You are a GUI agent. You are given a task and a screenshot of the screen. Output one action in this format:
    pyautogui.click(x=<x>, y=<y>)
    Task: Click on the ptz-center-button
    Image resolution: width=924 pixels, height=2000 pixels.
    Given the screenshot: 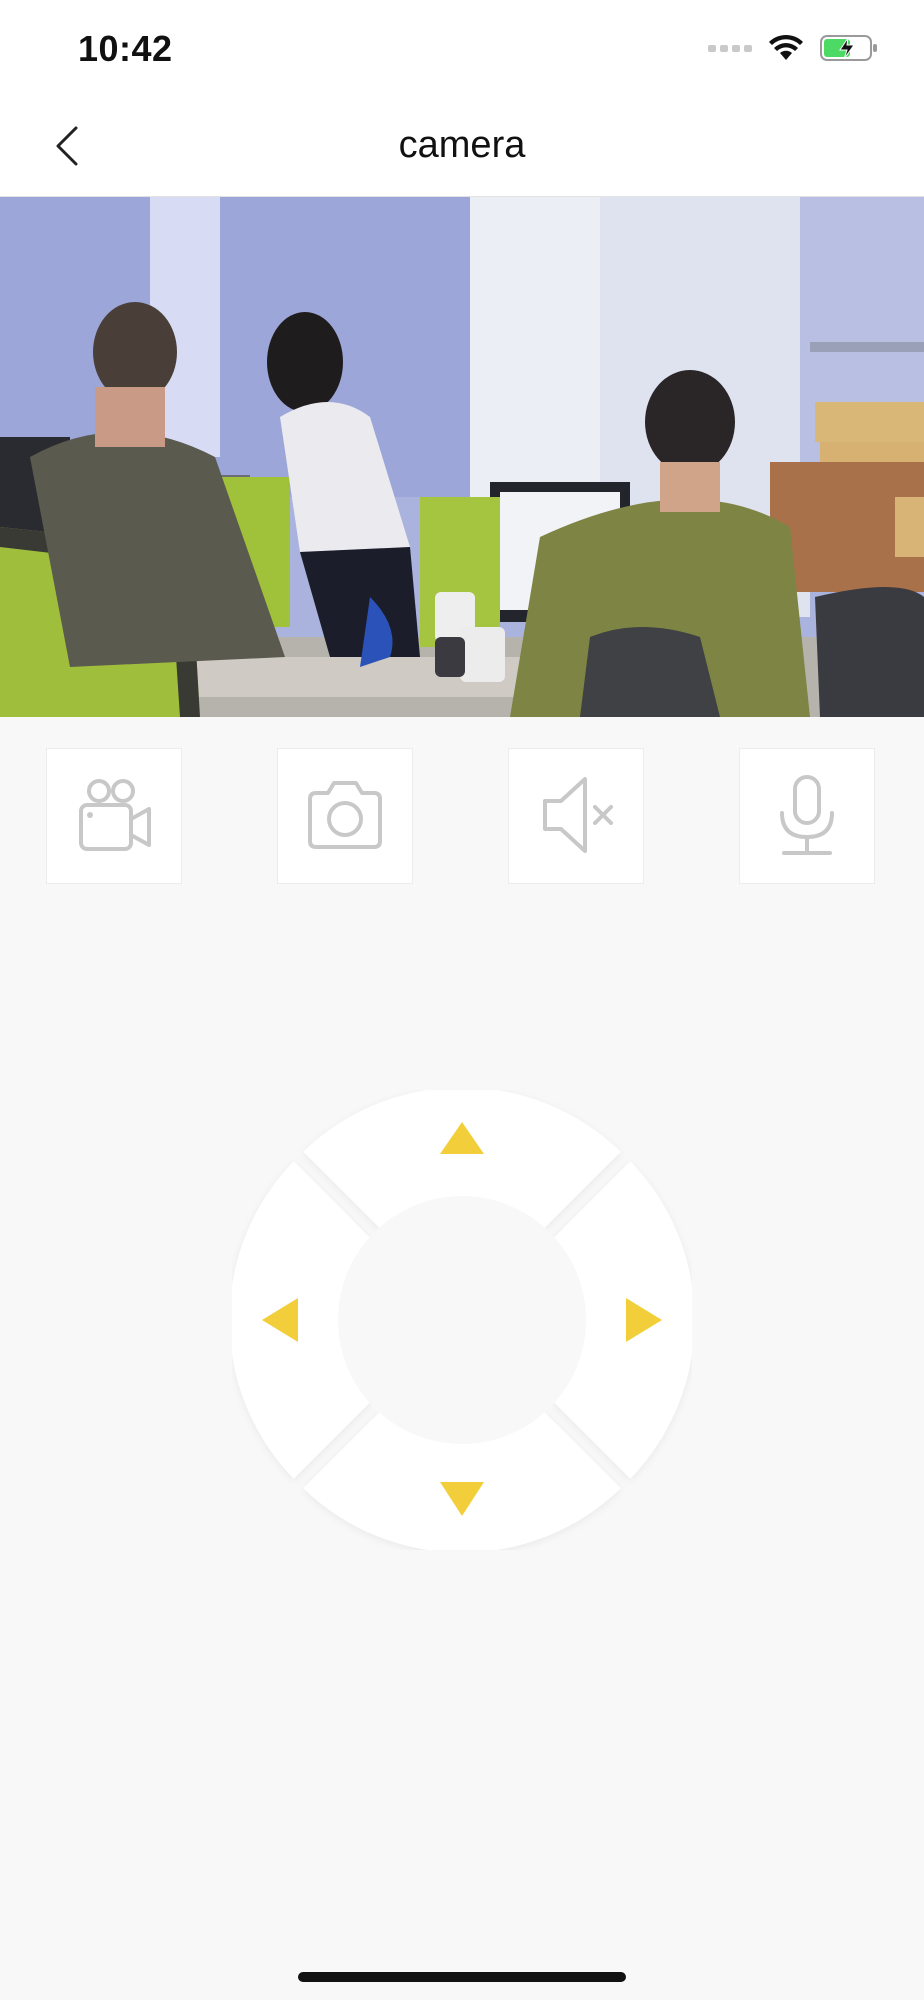 What is the action you would take?
    pyautogui.click(x=462, y=1320)
    